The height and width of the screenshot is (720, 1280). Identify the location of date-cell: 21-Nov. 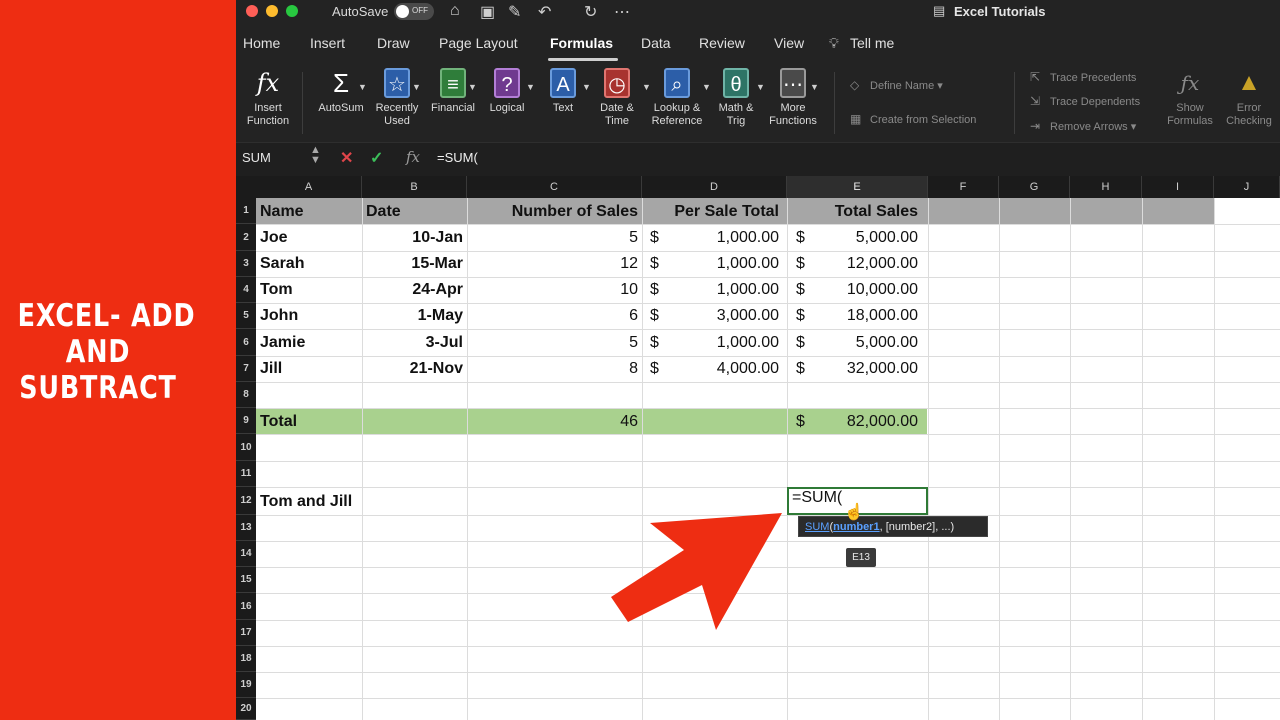
(412, 369).